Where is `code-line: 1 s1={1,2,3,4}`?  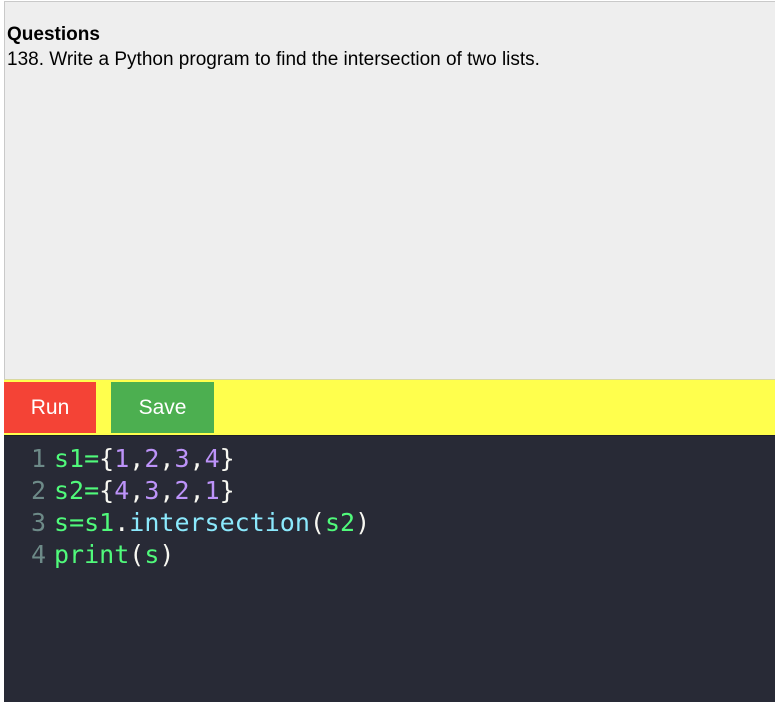
code-line: 1 s1={1,2,3,4} is located at coordinates (119, 459).